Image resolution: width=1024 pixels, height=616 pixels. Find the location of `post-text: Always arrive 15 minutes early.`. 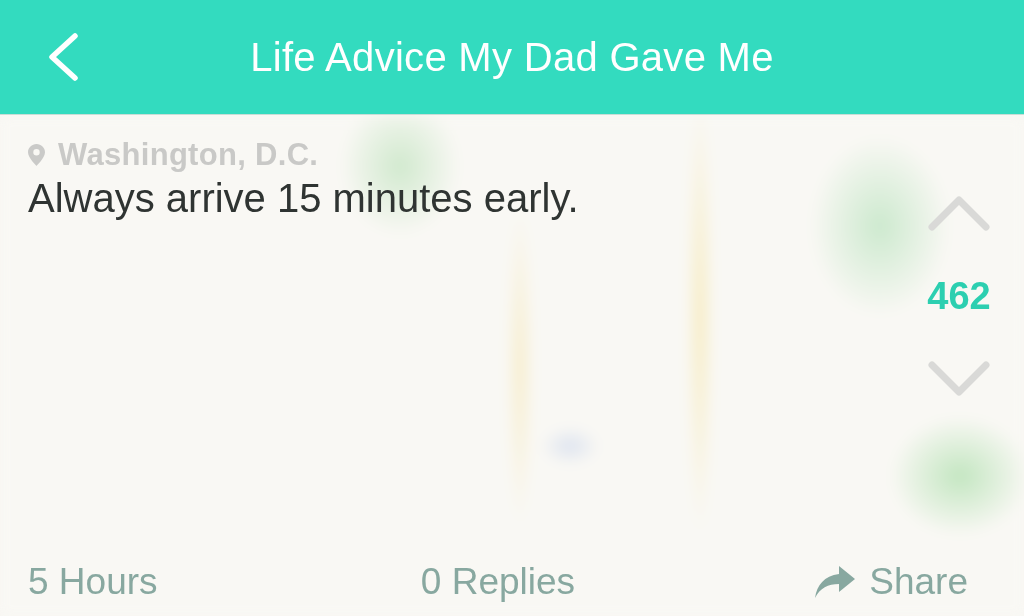

post-text: Always arrive 15 minutes early. is located at coordinates (304, 197).